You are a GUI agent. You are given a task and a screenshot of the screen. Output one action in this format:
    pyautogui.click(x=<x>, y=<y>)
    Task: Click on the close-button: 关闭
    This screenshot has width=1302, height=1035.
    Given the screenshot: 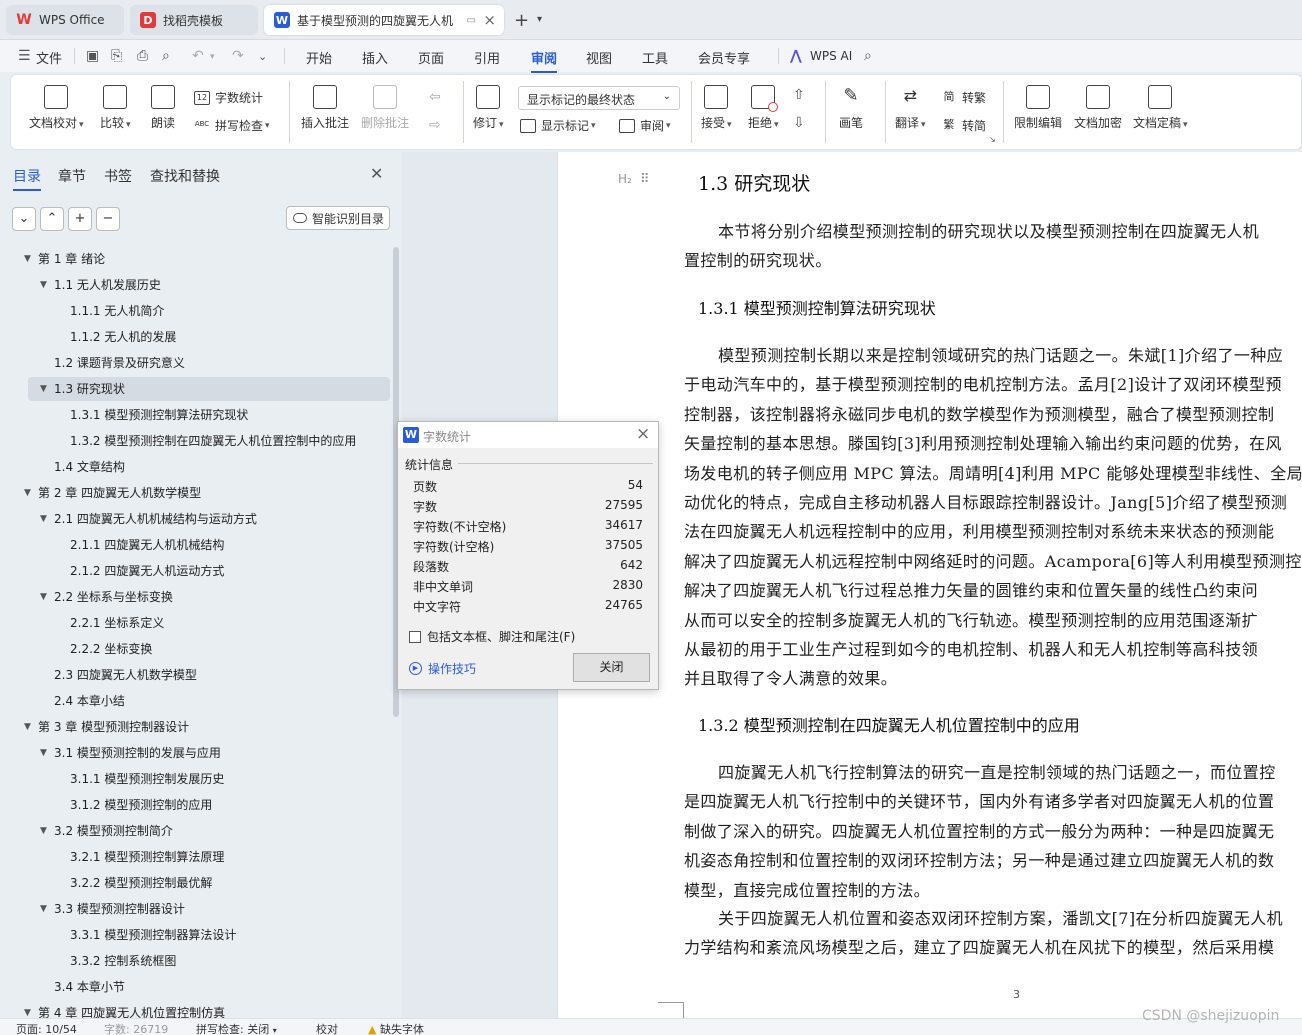 What is the action you would take?
    pyautogui.click(x=611, y=667)
    